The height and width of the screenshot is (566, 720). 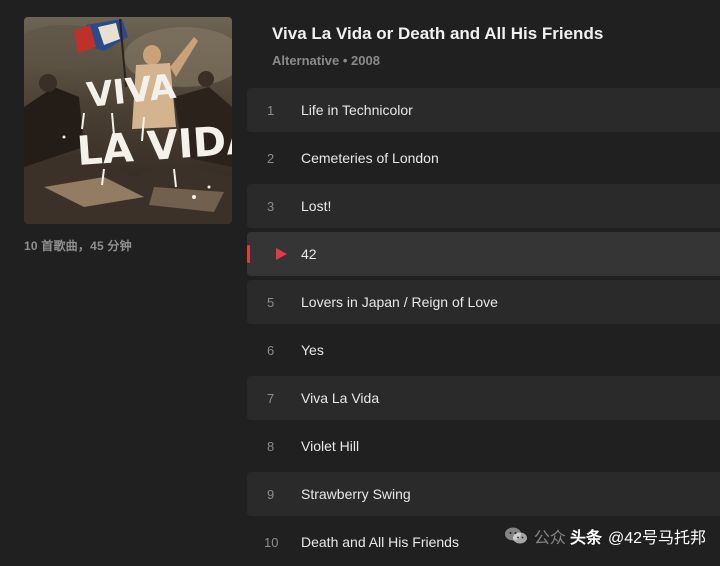 I want to click on watermark: 公众 头条 @42号马托邦, so click(x=605, y=536).